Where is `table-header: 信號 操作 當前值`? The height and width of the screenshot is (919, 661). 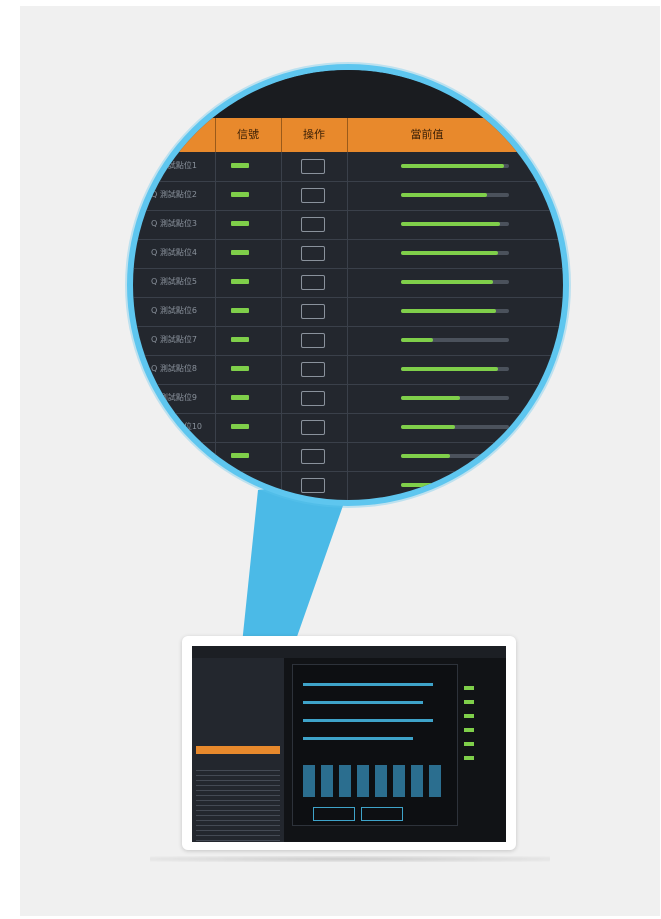
table-header: 信號 操作 當前值 is located at coordinates (348, 135).